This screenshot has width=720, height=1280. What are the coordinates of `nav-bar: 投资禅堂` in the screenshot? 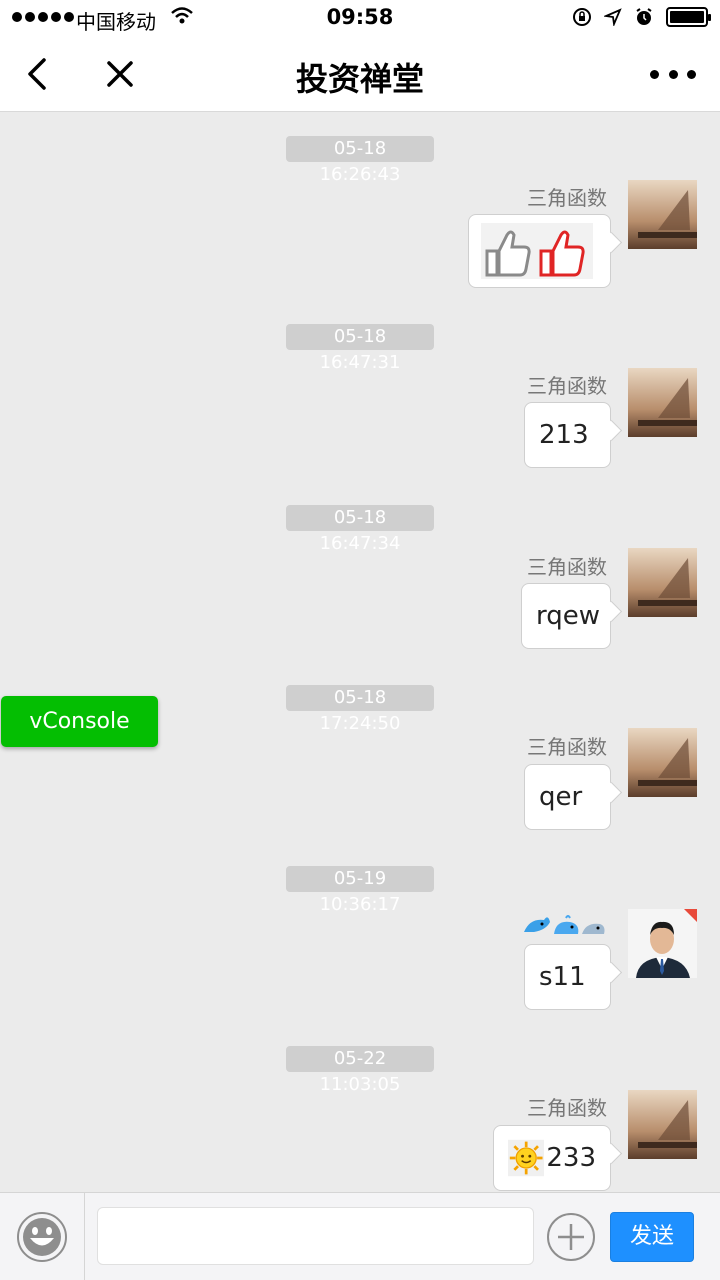 It's located at (360, 74).